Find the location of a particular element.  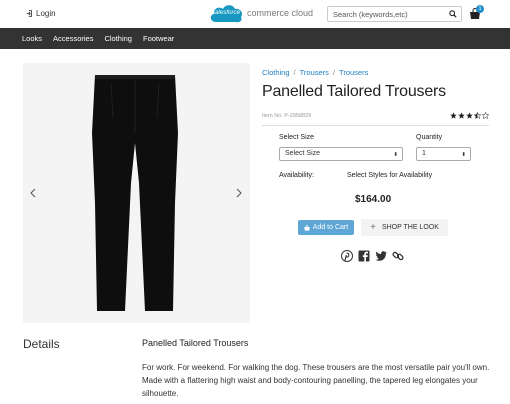

quantity-label: Quantity is located at coordinates (429, 137).